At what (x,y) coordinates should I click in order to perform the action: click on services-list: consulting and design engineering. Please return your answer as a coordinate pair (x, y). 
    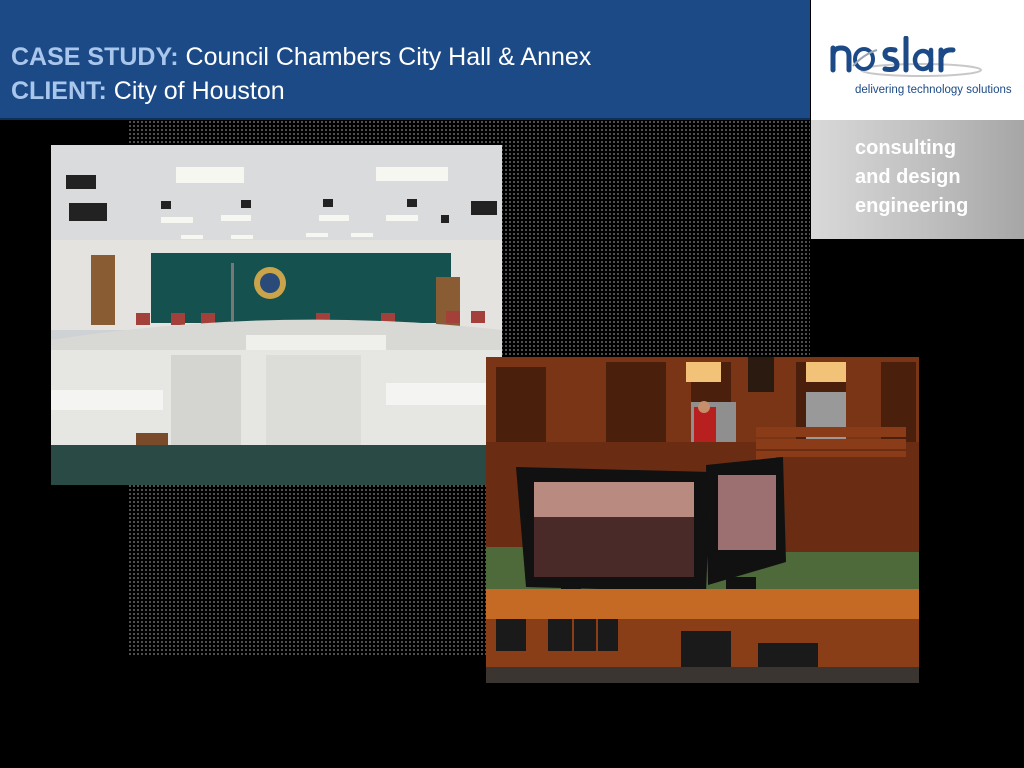
    Looking at the image, I should click on (911, 177).